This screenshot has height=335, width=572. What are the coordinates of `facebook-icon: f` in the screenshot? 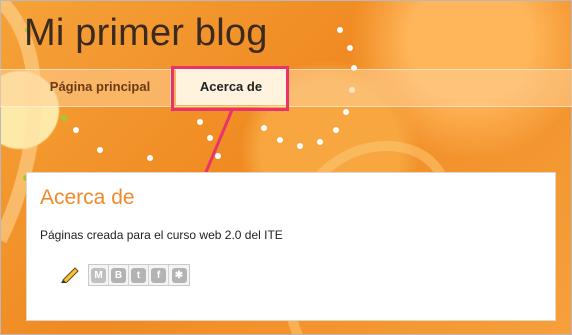 It's located at (159, 275).